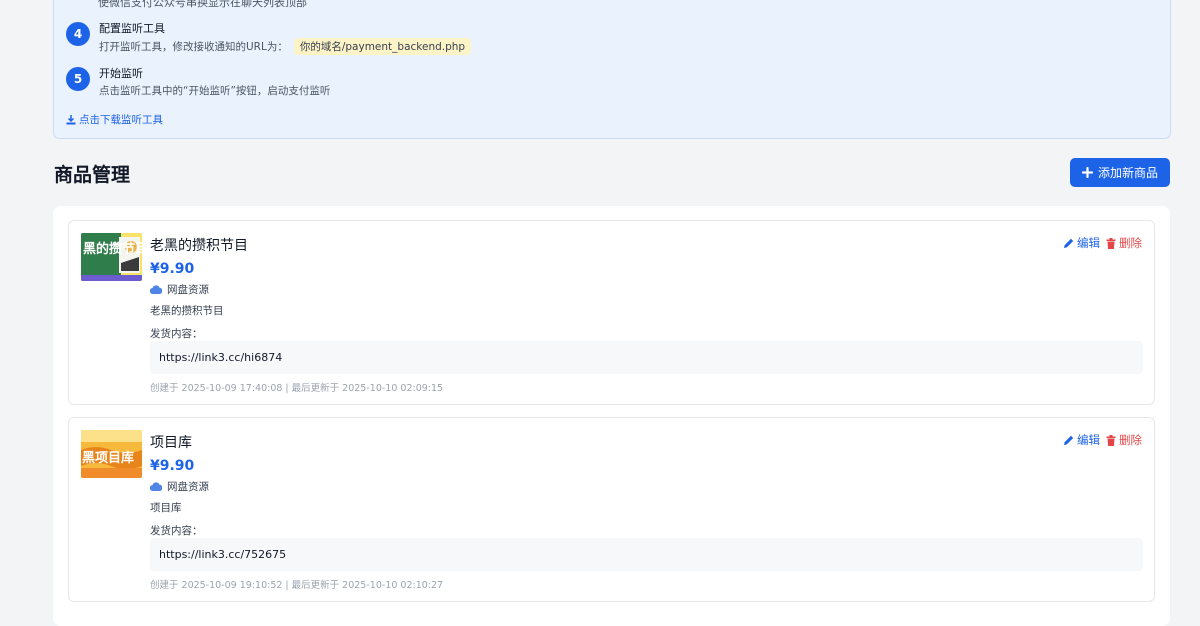 The image size is (1200, 626). Describe the element at coordinates (132, 28) in the screenshot. I see `step-title: 配置监听工具` at that location.